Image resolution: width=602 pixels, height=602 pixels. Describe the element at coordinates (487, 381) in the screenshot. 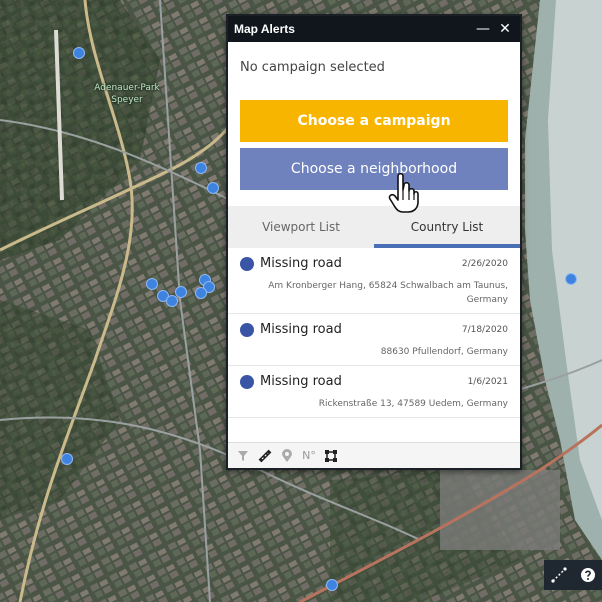

I see `alert-date: 1/6/2021` at that location.